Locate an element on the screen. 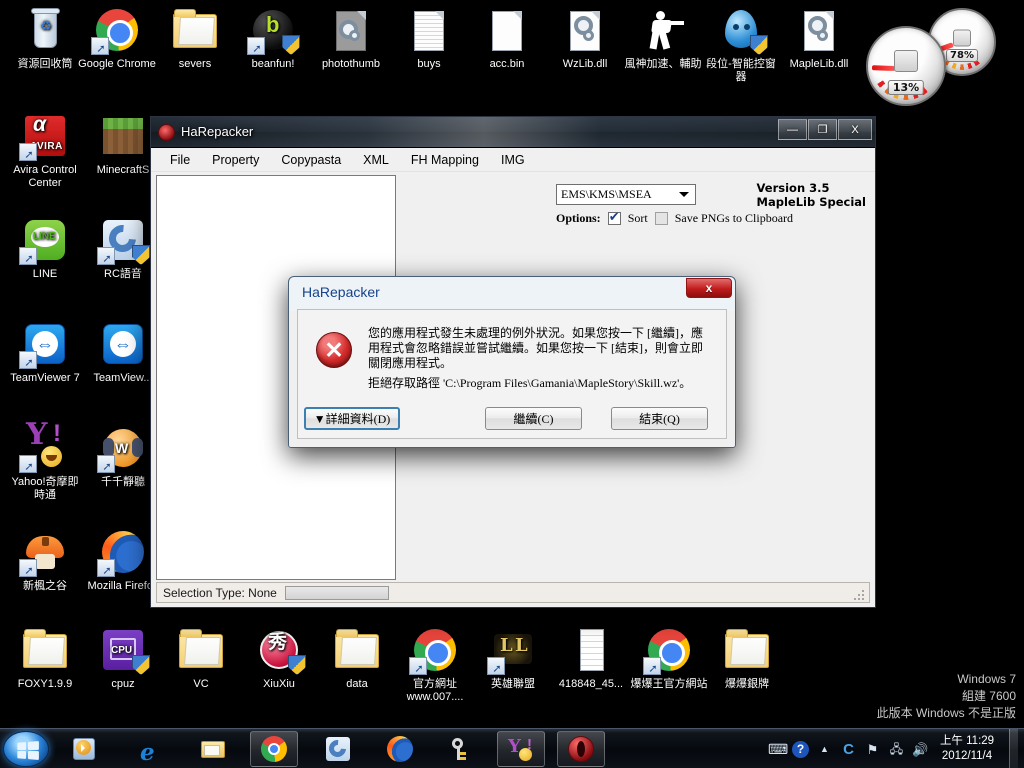 The height and width of the screenshot is (768, 1024). desktop-icon-xiuxiu: 秀 XiuXiu is located at coordinates (279, 658).